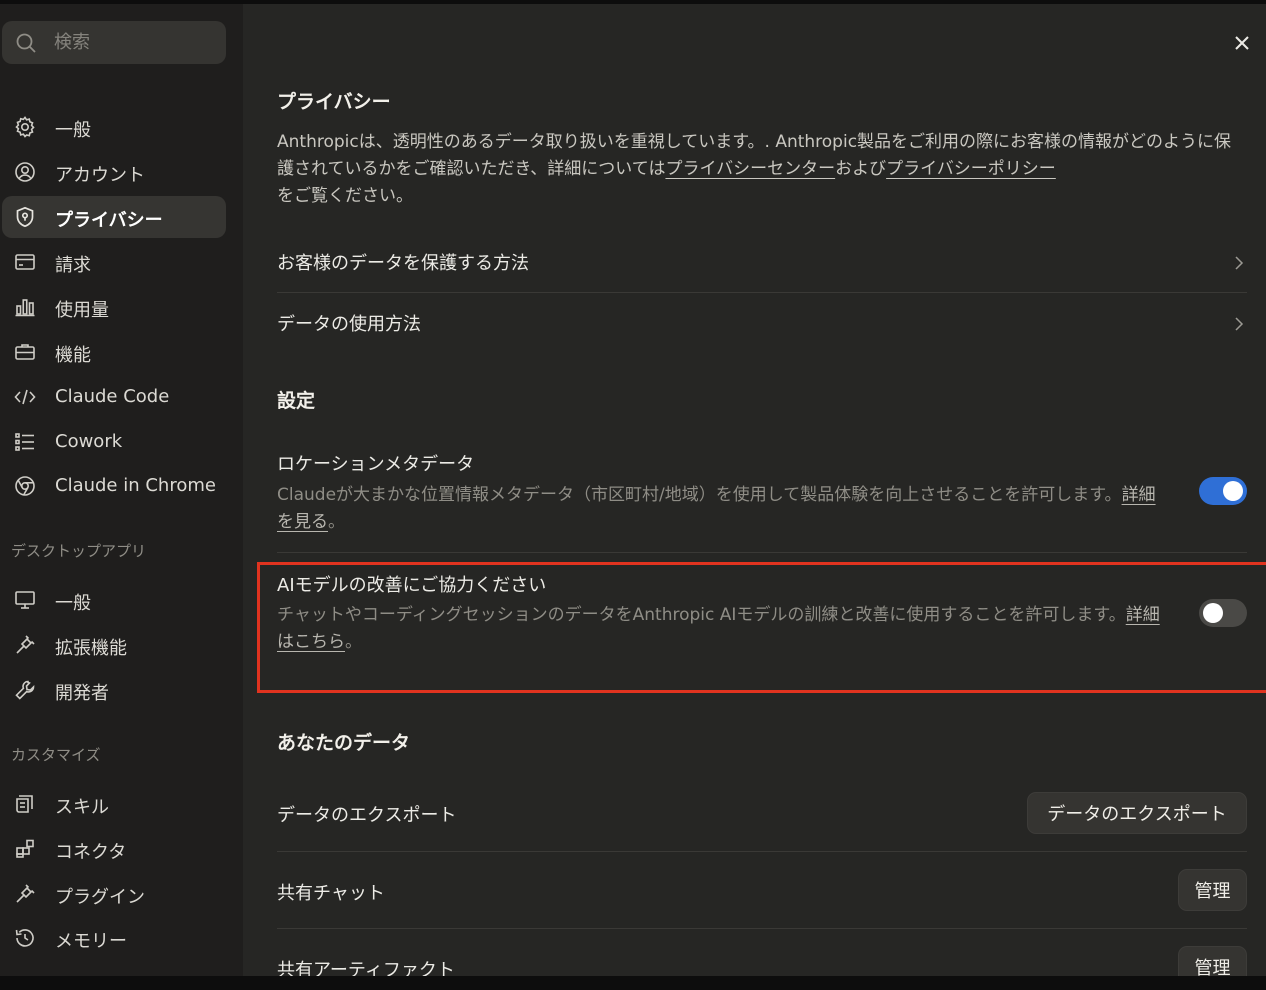 The height and width of the screenshot is (990, 1266). I want to click on privacy-center-link: プライバシーセンター, so click(750, 169).